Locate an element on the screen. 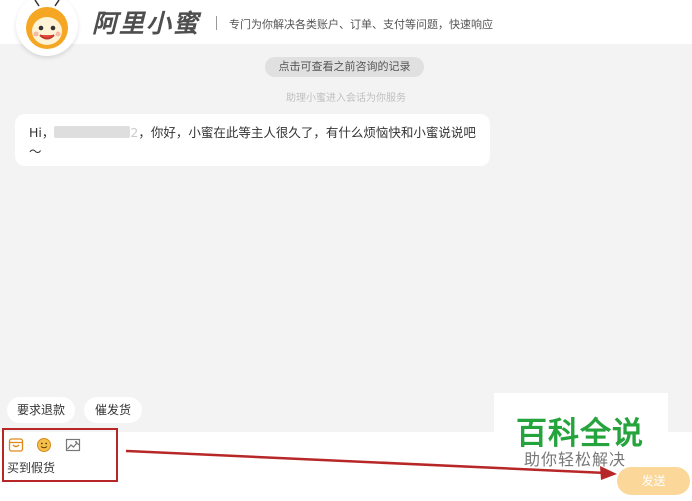 The height and width of the screenshot is (501, 692). watermark-subtitle: 助你轻松解决 is located at coordinates (575, 459).